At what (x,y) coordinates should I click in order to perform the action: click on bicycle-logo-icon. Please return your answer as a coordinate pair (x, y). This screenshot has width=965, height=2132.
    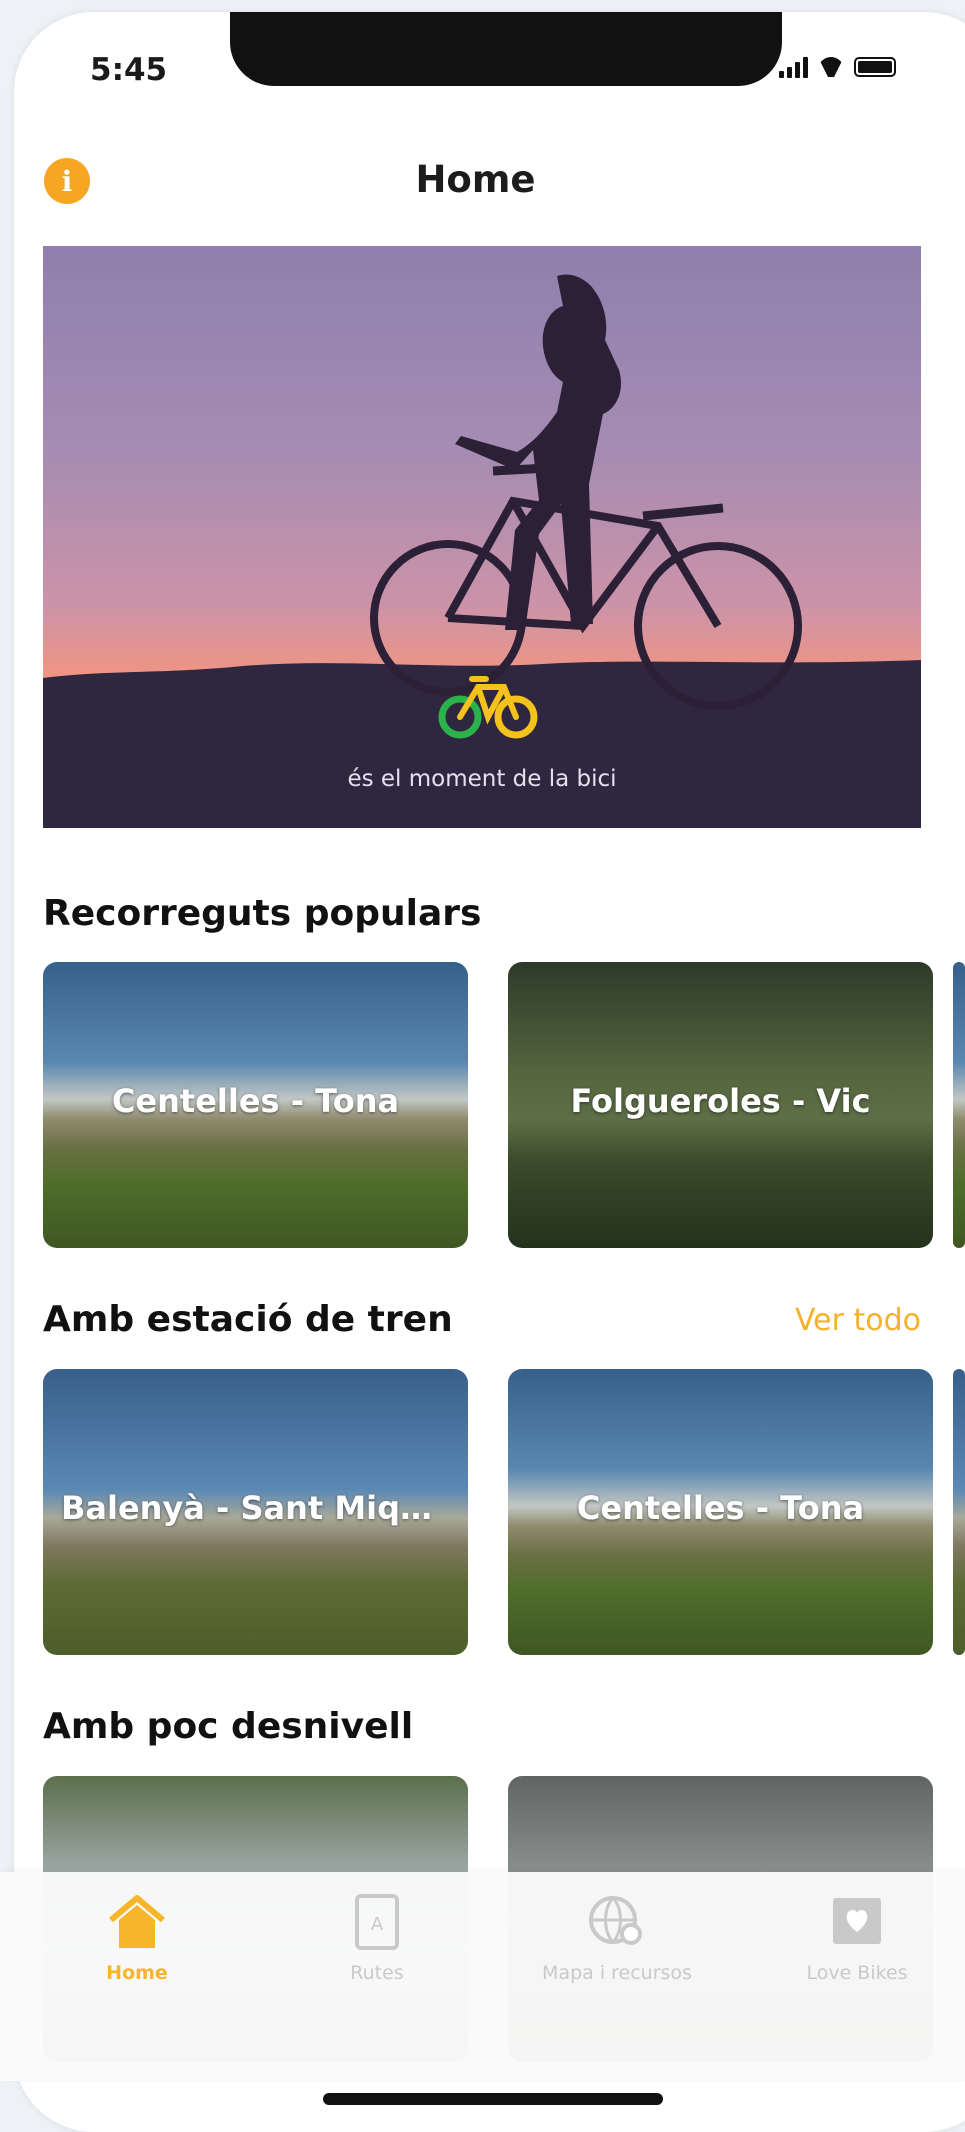
    Looking at the image, I should click on (488, 707).